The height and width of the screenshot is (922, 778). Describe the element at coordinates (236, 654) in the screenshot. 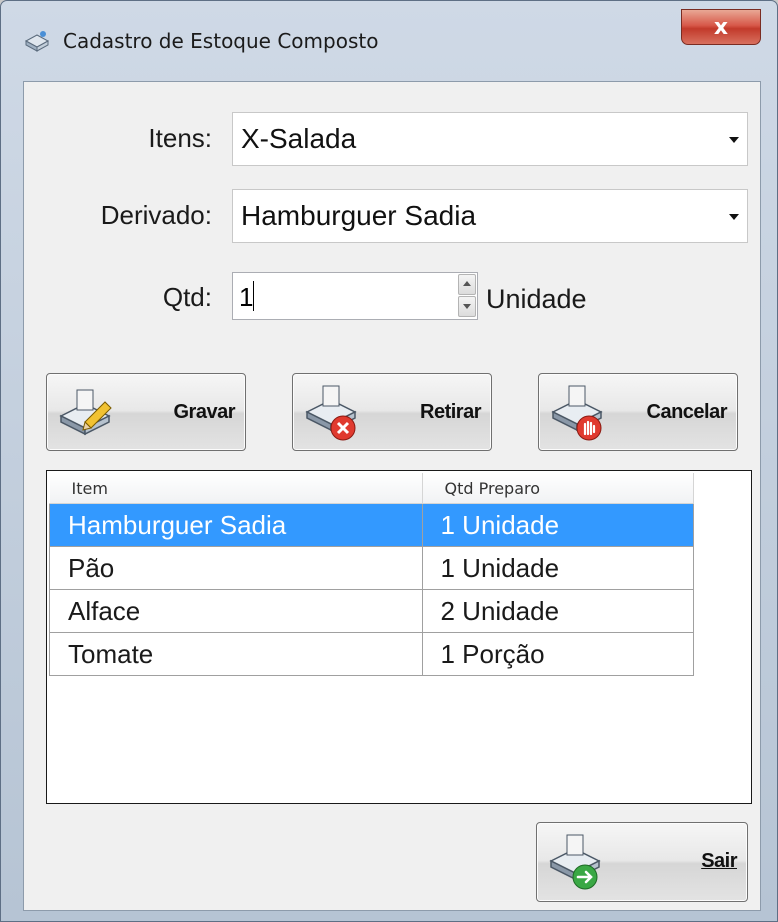

I see `cell-item: Tomate` at that location.